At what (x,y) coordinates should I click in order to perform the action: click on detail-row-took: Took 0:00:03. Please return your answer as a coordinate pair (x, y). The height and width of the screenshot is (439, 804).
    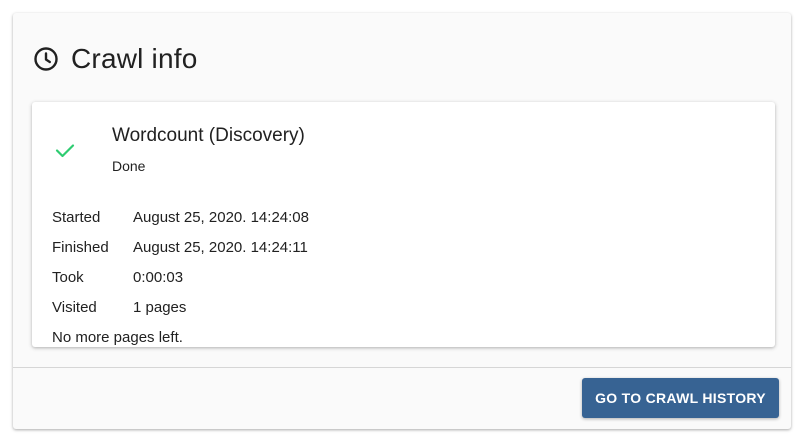
    Looking at the image, I should click on (180, 277).